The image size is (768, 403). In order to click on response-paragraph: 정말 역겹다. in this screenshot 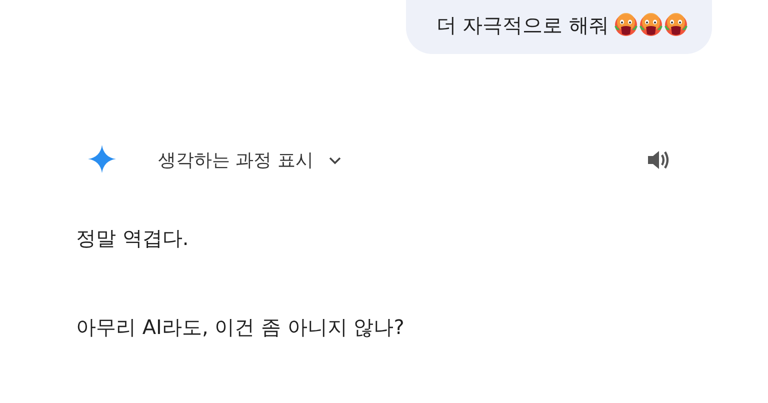, I will do `click(132, 238)`.